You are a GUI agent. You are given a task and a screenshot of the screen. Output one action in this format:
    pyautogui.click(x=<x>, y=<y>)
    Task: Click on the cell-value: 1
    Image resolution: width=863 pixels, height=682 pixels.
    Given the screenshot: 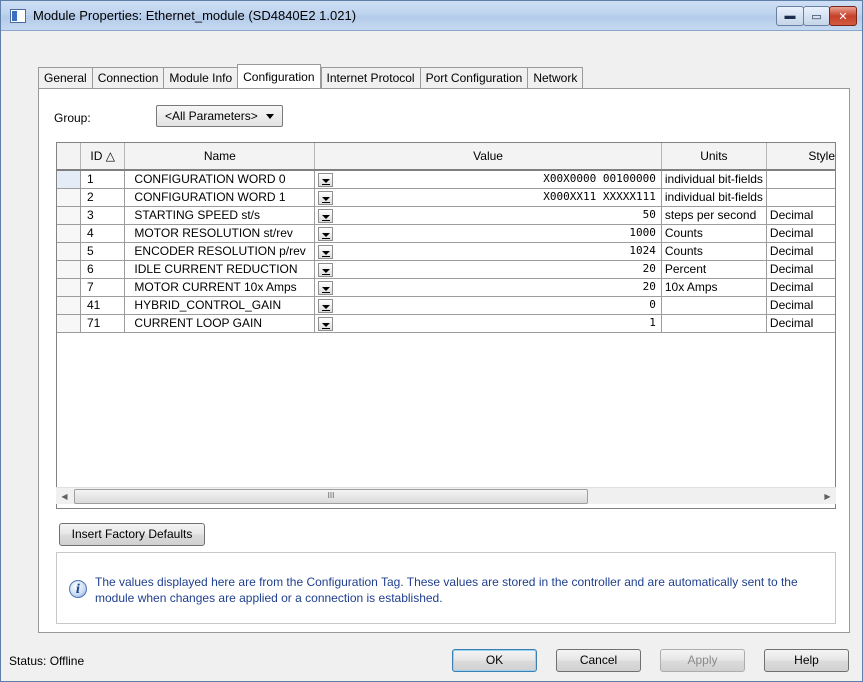 What is the action you would take?
    pyautogui.click(x=488, y=323)
    